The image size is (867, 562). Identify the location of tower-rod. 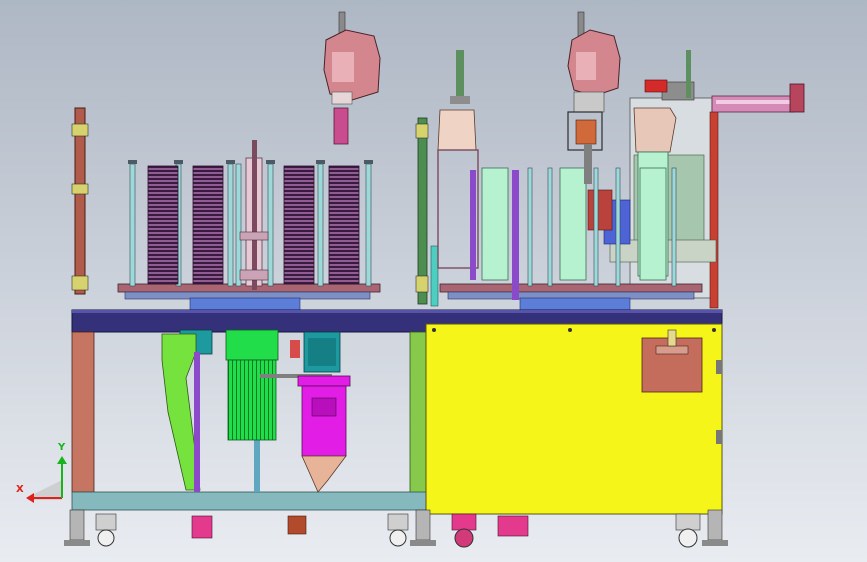
(460, 74).